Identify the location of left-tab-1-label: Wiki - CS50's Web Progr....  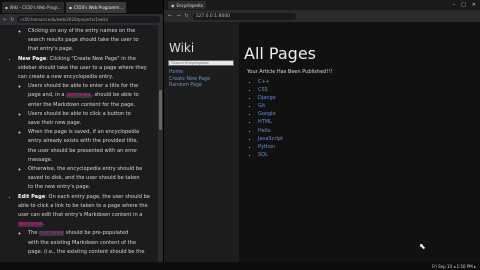
(35, 7).